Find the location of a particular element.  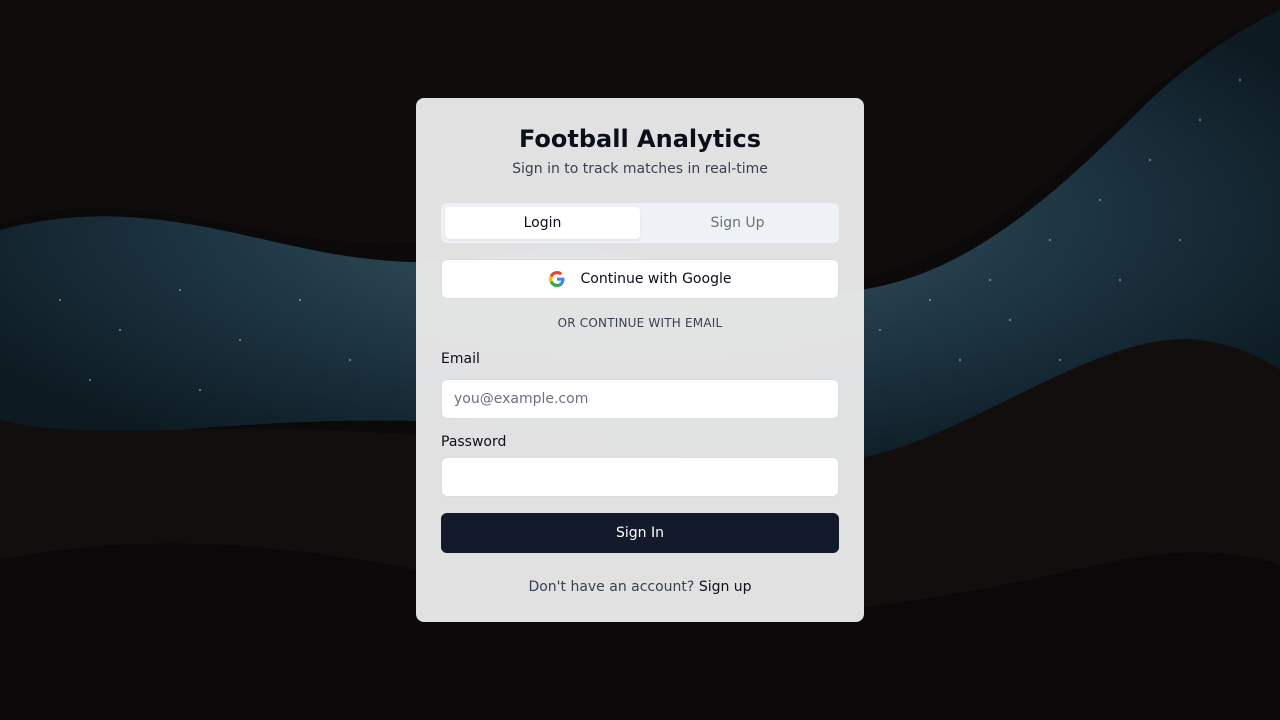

signup-prompt: Don't have an account? Sign up is located at coordinates (640, 587).